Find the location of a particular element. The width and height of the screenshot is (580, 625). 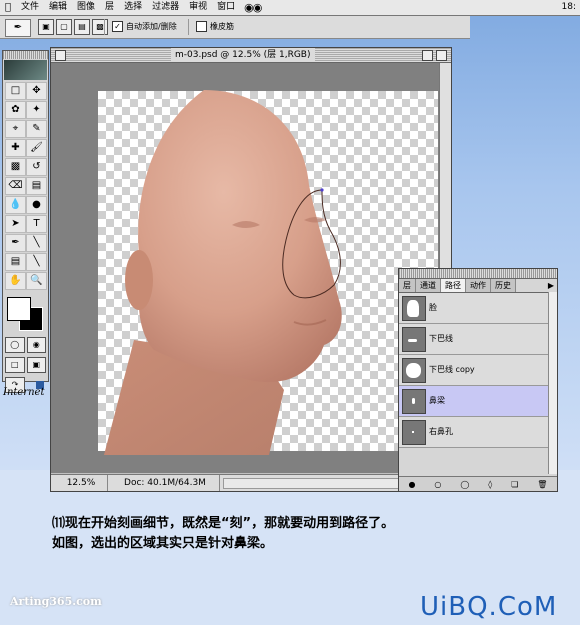

rubber-band-checkbox: 橡皮筋 is located at coordinates (215, 26).